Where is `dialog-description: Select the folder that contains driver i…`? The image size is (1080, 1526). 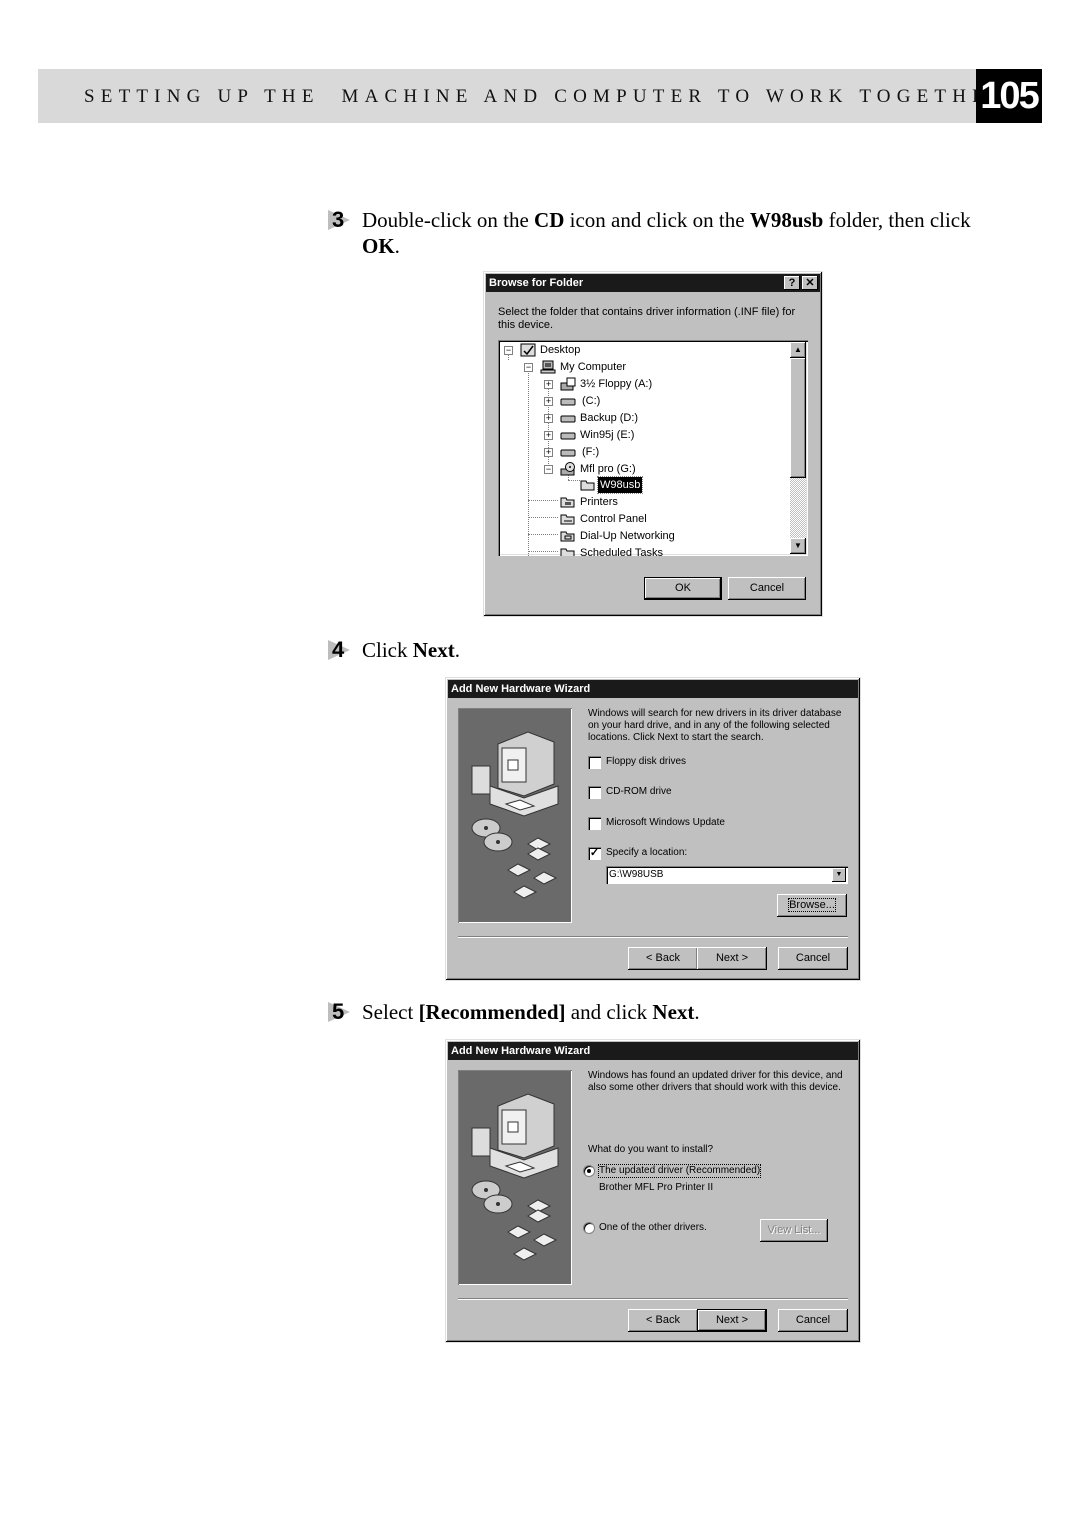 dialog-description: Select the folder that contains driver i… is located at coordinates (647, 318).